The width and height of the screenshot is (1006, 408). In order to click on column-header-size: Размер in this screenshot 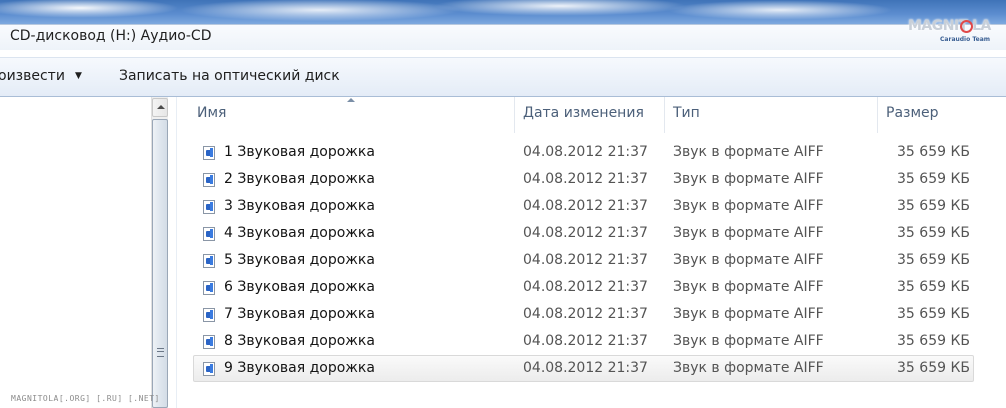, I will do `click(942, 115)`.